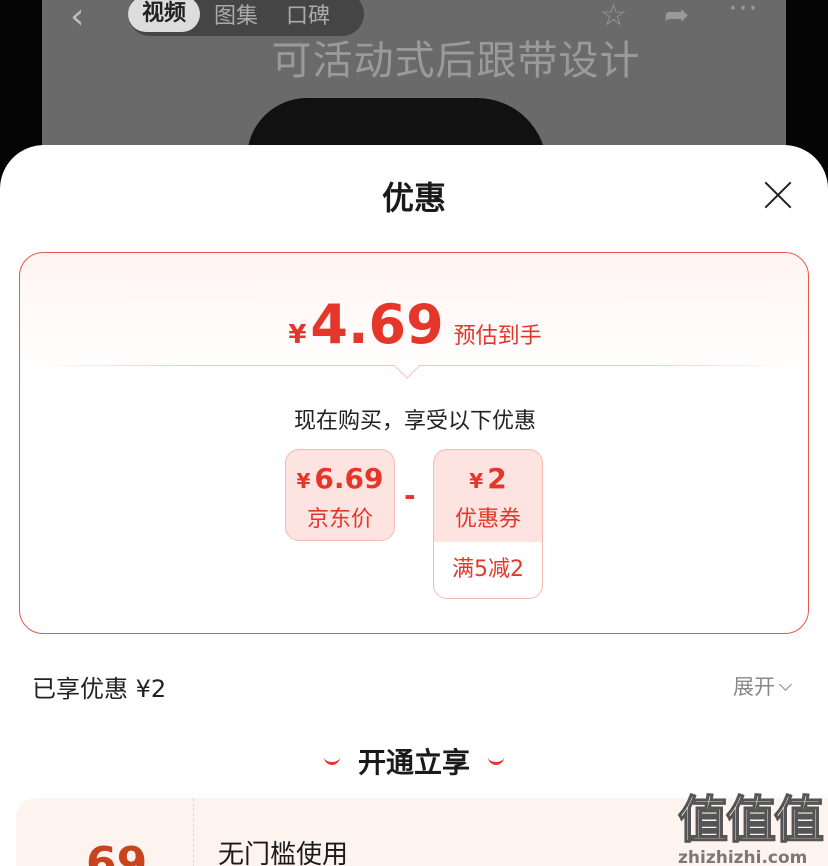  What do you see at coordinates (743, 12) in the screenshot?
I see `more-icon: ⋯` at bounding box center [743, 12].